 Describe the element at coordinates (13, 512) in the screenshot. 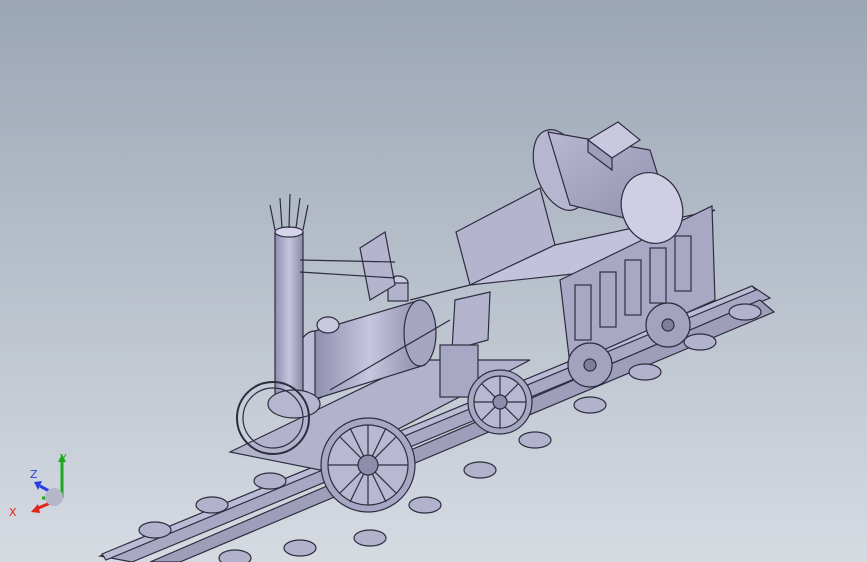

I see `x-axis-label: X` at that location.